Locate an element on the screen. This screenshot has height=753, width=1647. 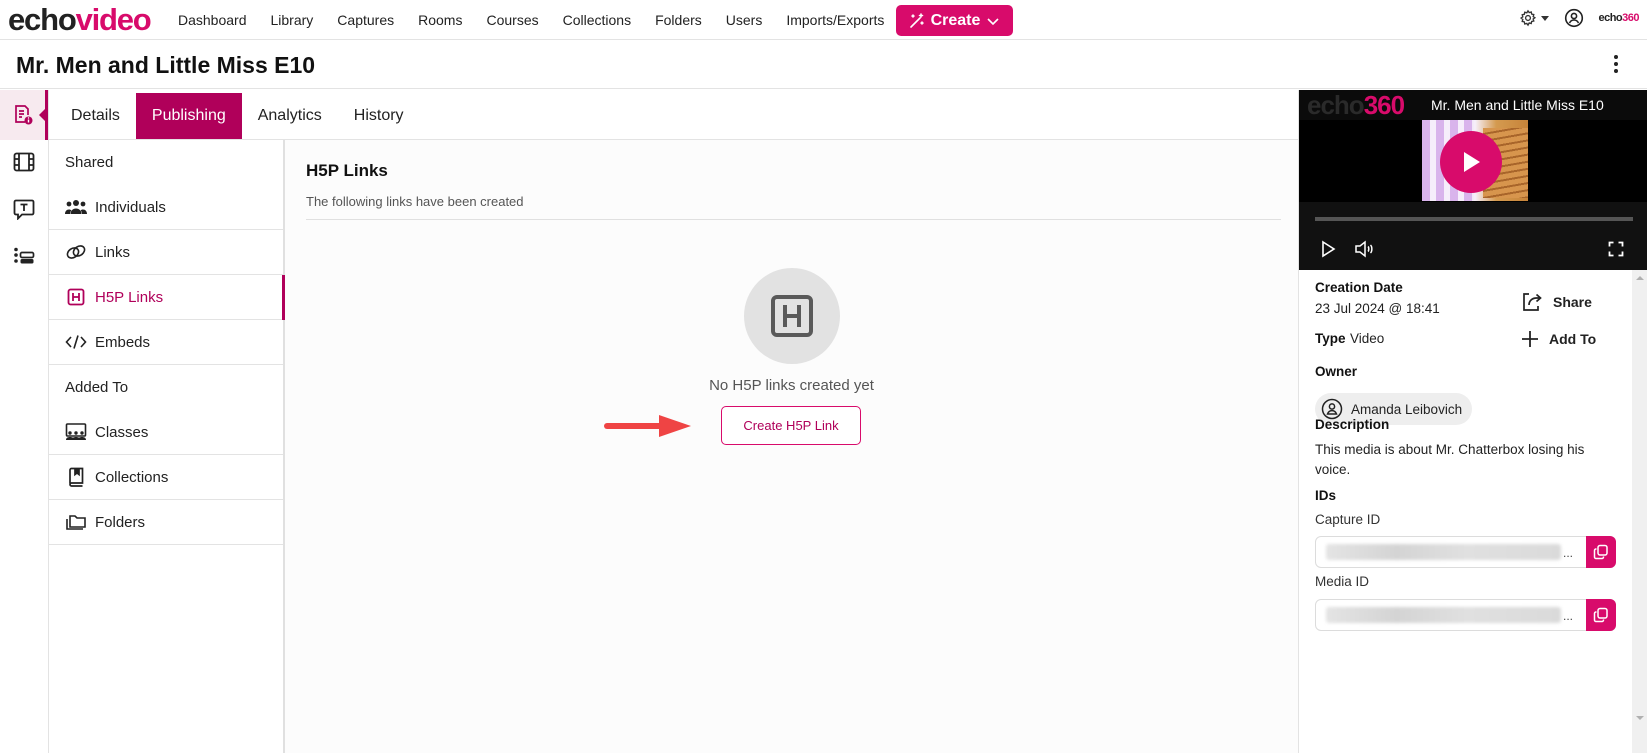
rail-transcript is located at coordinates (24, 209).